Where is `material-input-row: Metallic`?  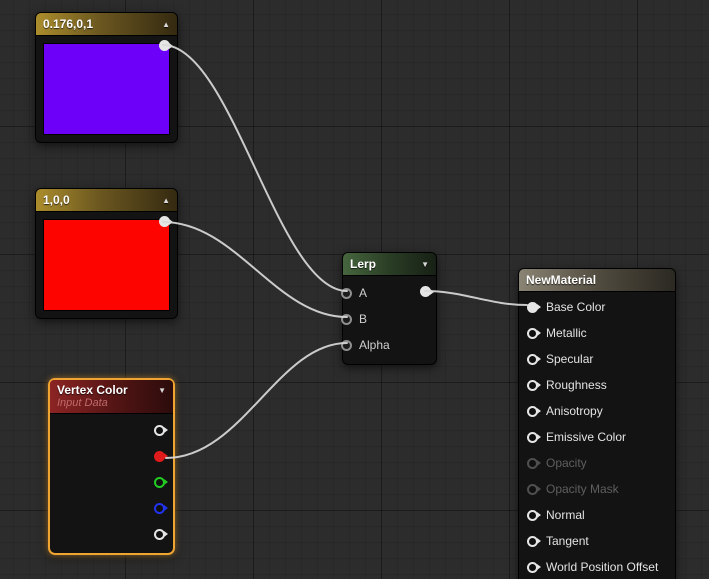 material-input-row: Metallic is located at coordinates (597, 333).